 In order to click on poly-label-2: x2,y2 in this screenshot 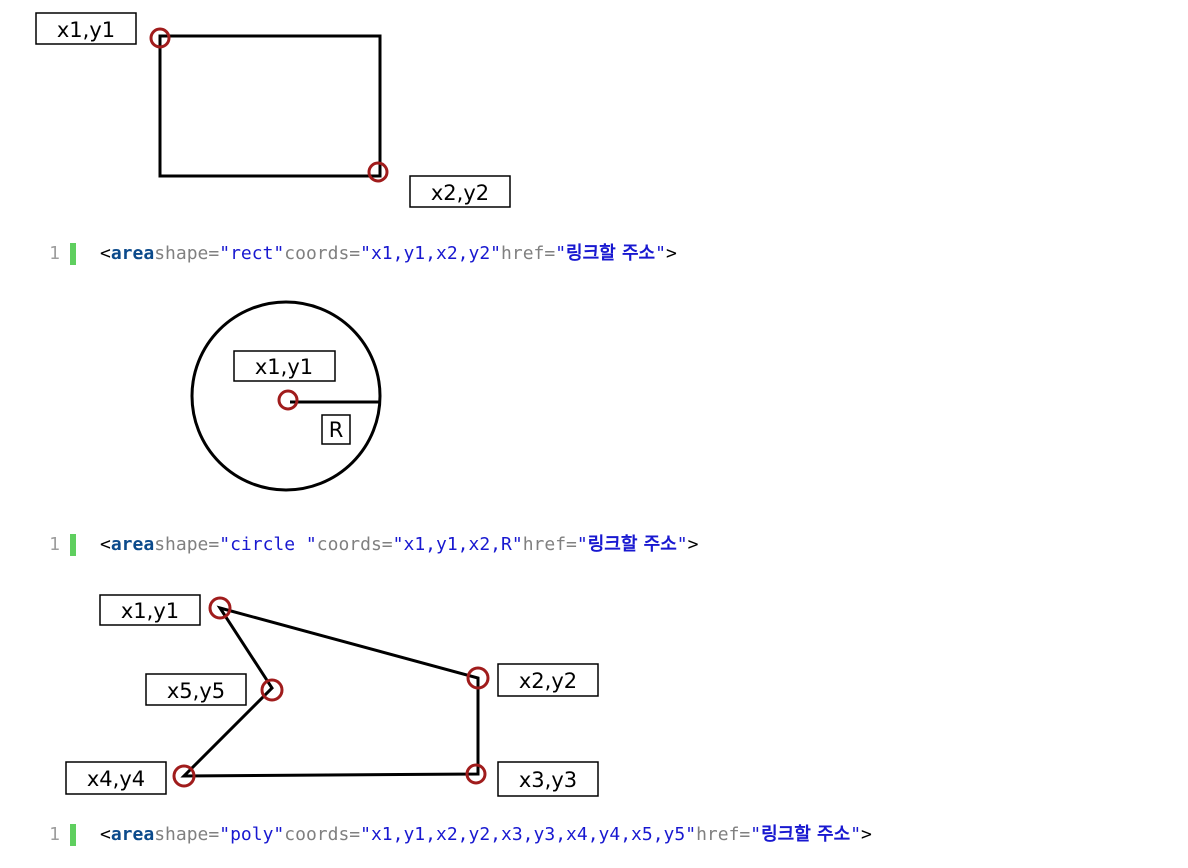, I will do `click(548, 680)`.